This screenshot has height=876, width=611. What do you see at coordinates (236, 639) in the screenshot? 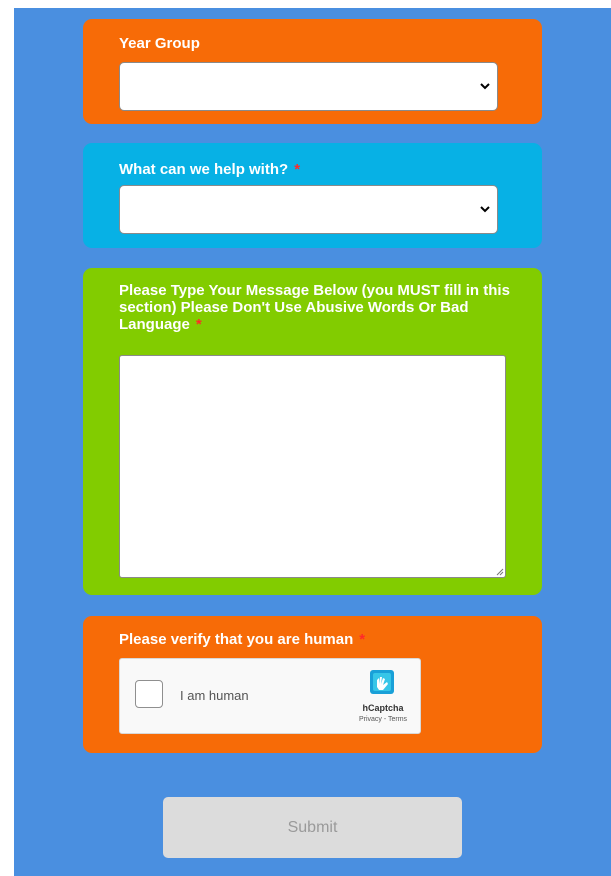
I see `verify-label-text: Please verify that you are human` at bounding box center [236, 639].